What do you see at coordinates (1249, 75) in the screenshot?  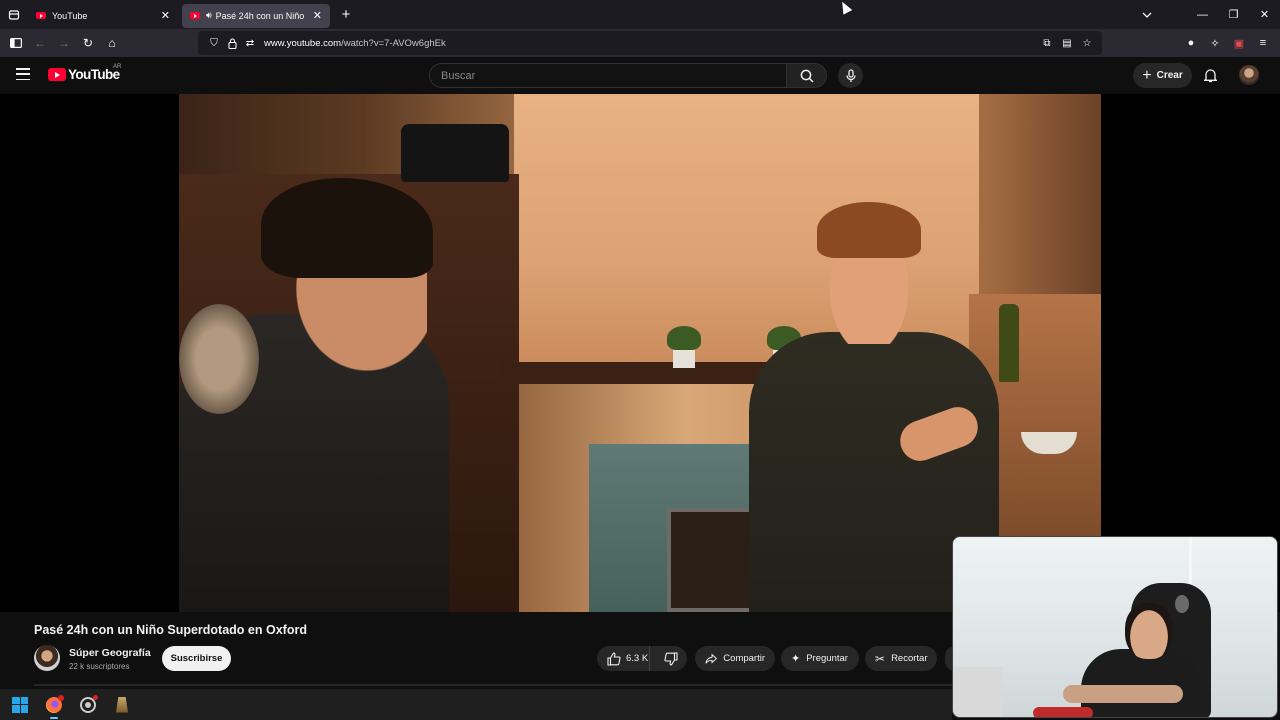 I see `avatar` at bounding box center [1249, 75].